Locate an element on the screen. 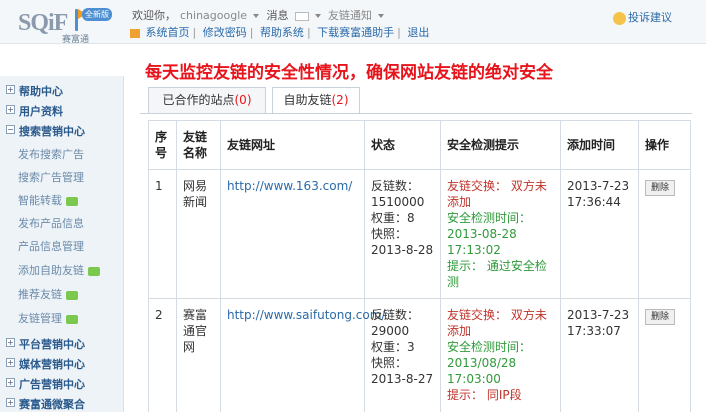  sidebar-item-smart-repost: 智能转载 is located at coordinates (62, 199).